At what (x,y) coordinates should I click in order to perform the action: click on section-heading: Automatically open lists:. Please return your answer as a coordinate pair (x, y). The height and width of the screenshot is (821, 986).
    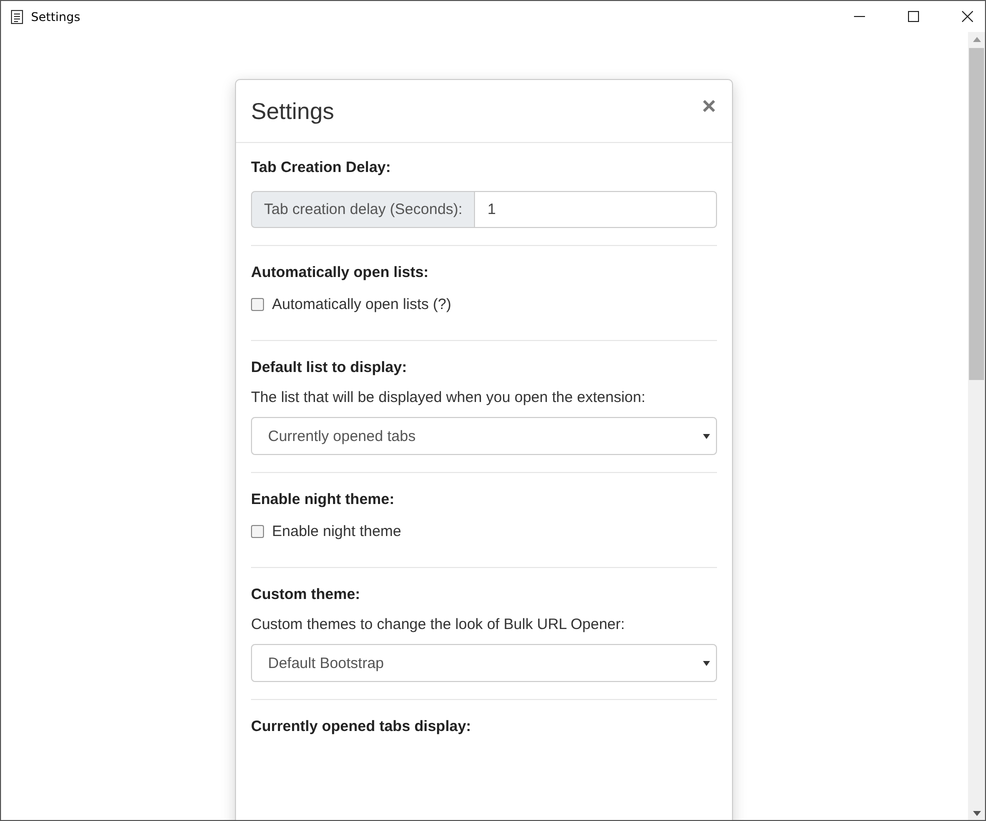
    Looking at the image, I should click on (340, 272).